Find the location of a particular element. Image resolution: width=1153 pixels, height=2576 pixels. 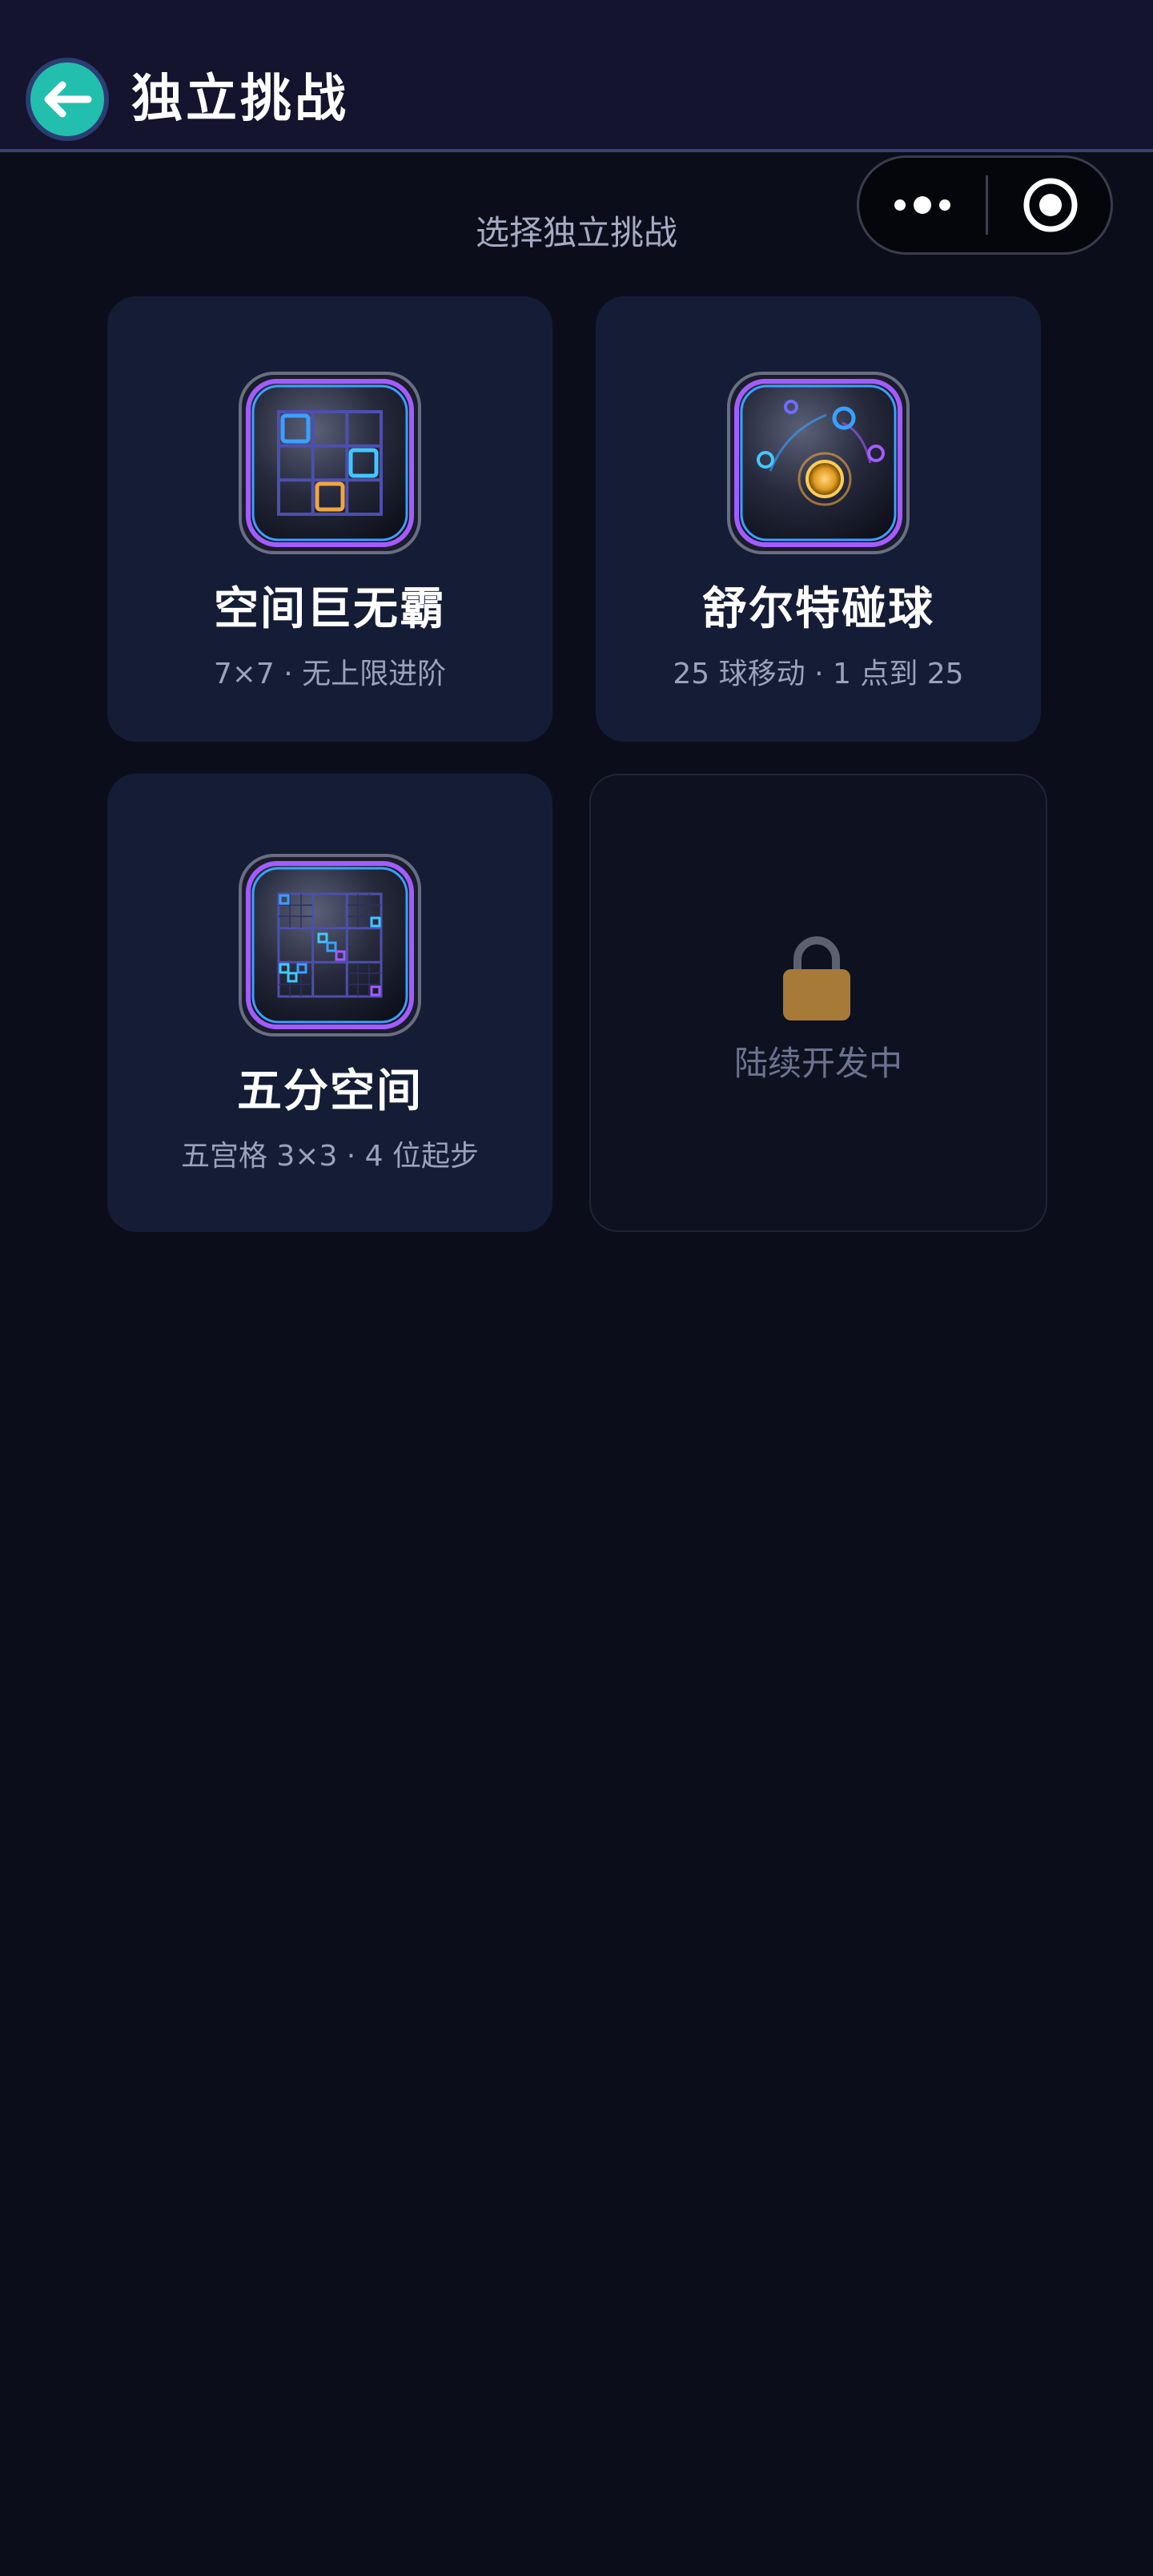

locked-label: 陆续开发中 is located at coordinates (818, 1064).